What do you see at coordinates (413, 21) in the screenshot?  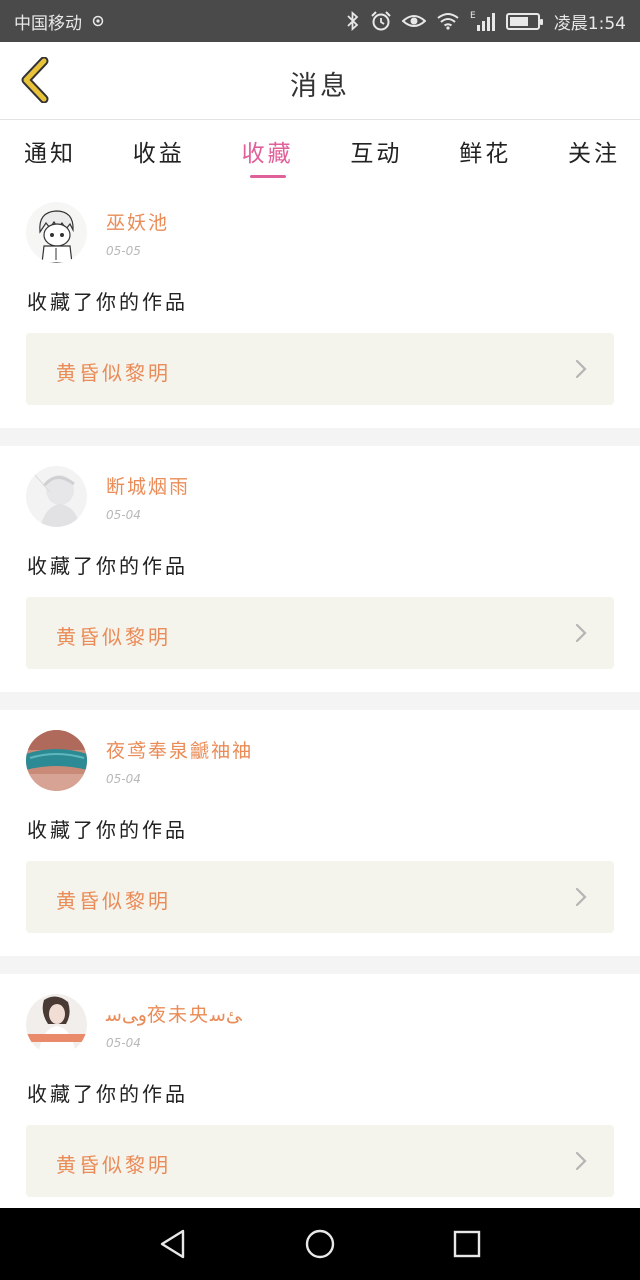 I see `eye-icon` at bounding box center [413, 21].